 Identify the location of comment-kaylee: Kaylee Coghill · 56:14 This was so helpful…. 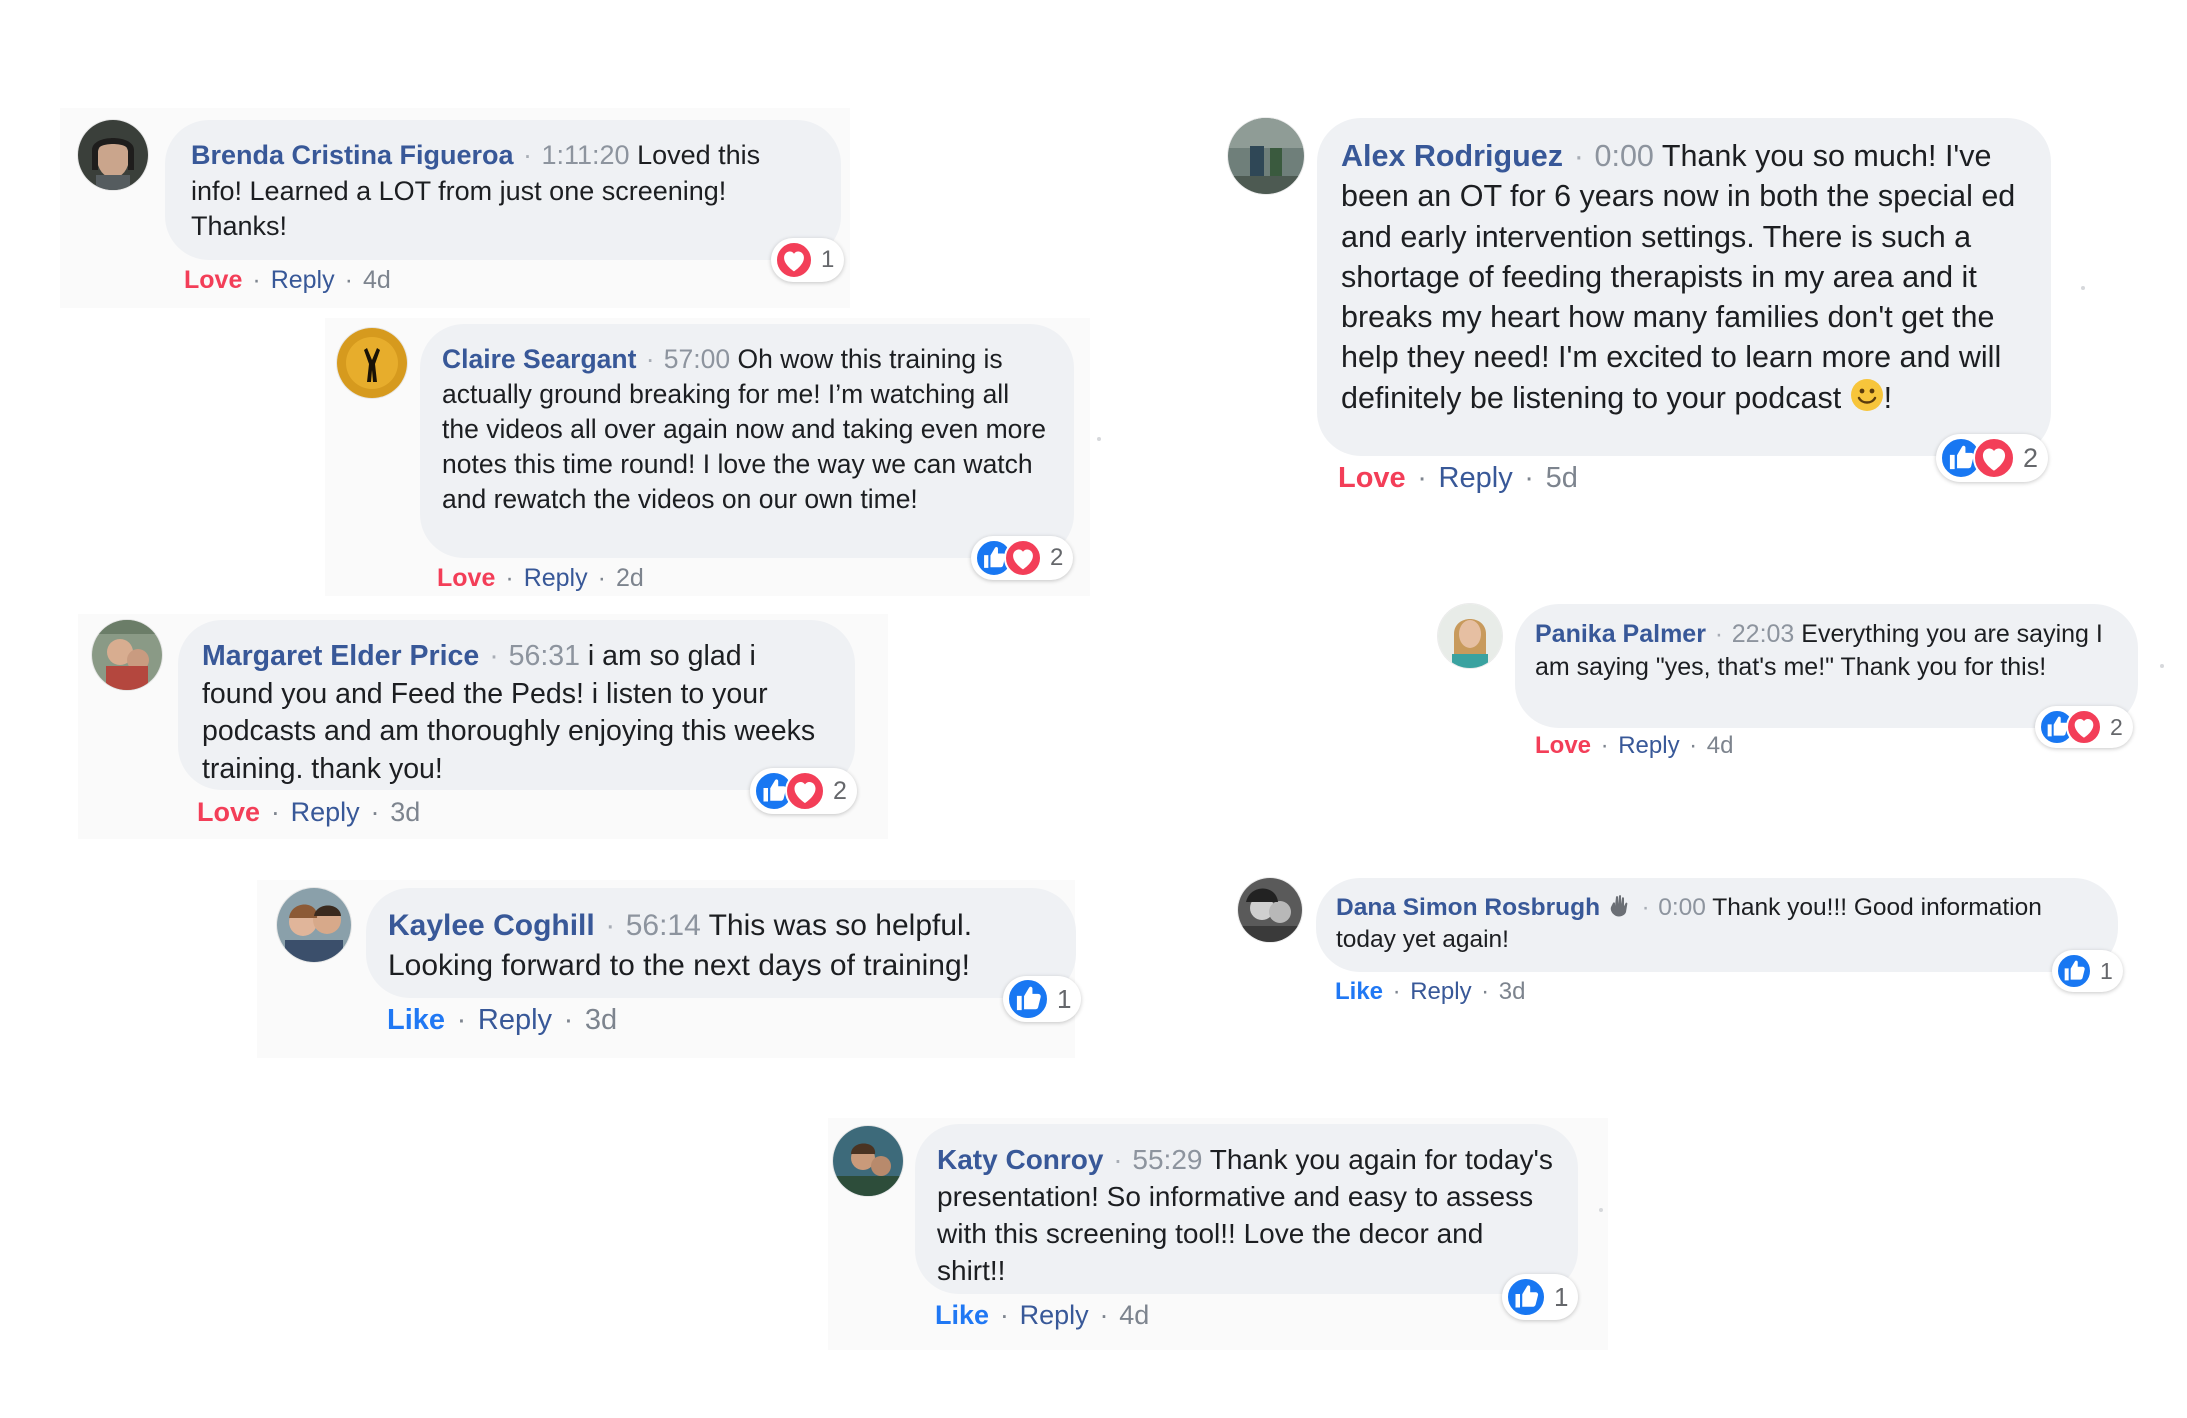
(669, 969).